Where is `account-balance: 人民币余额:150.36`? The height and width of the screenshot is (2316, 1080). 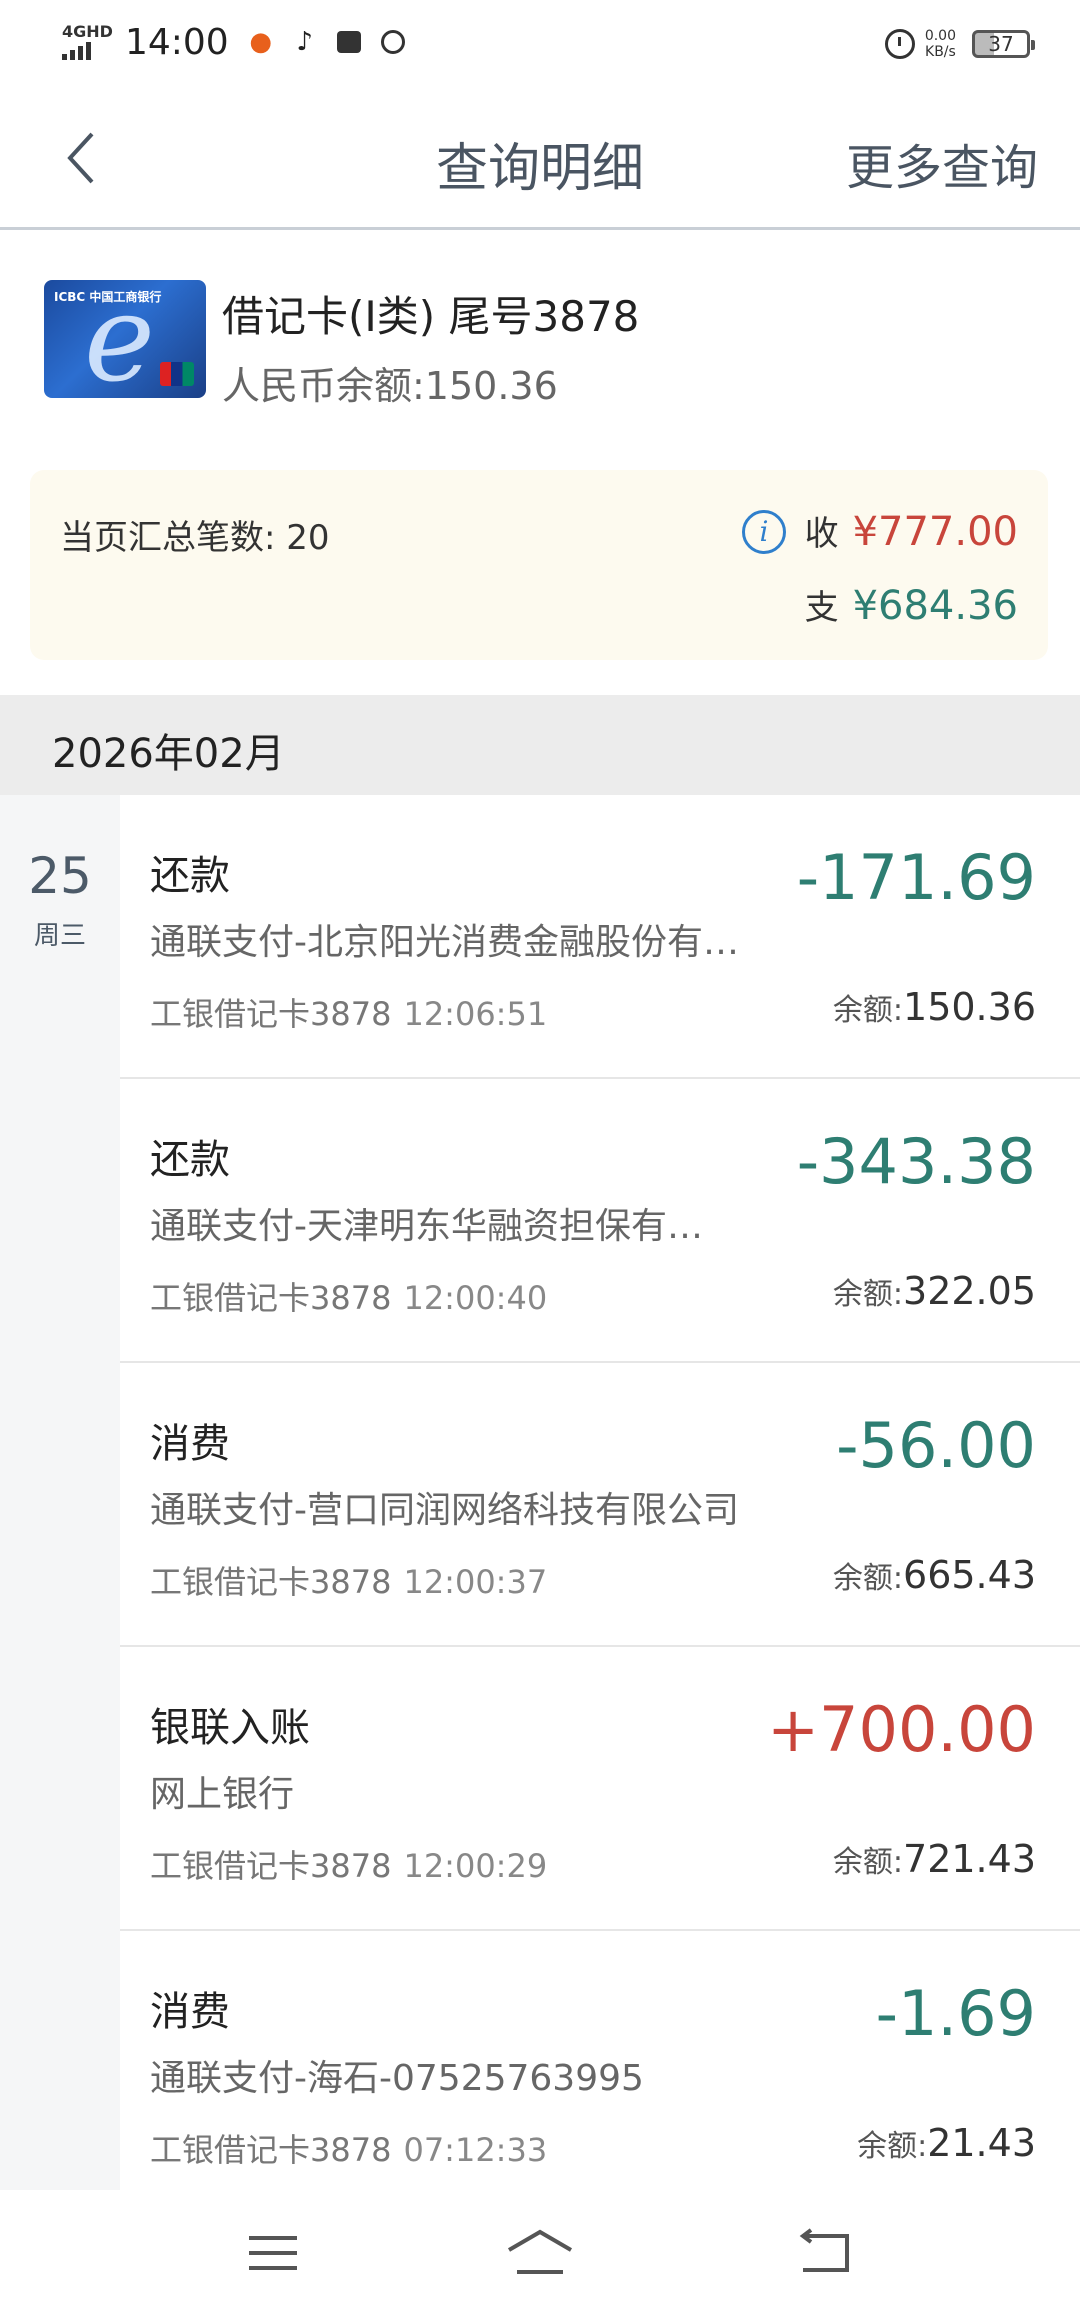 account-balance: 人民币余额:150.36 is located at coordinates (390, 386).